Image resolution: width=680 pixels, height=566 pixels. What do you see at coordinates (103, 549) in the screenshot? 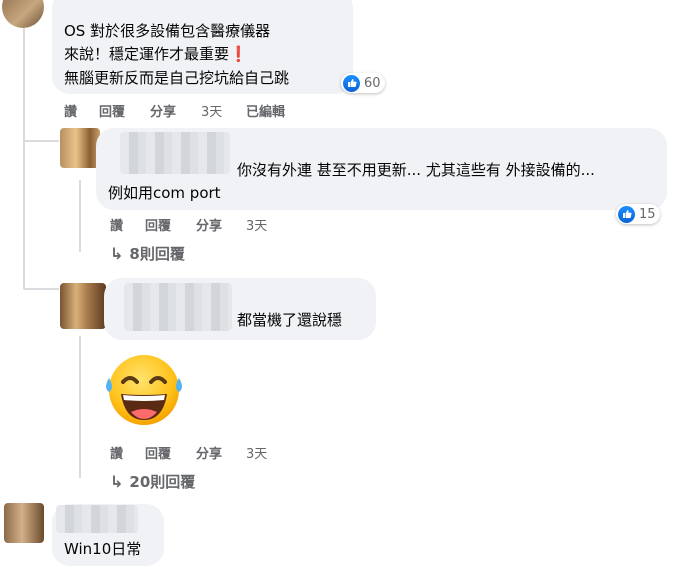
I see `comment-text-line: Win10日常` at bounding box center [103, 549].